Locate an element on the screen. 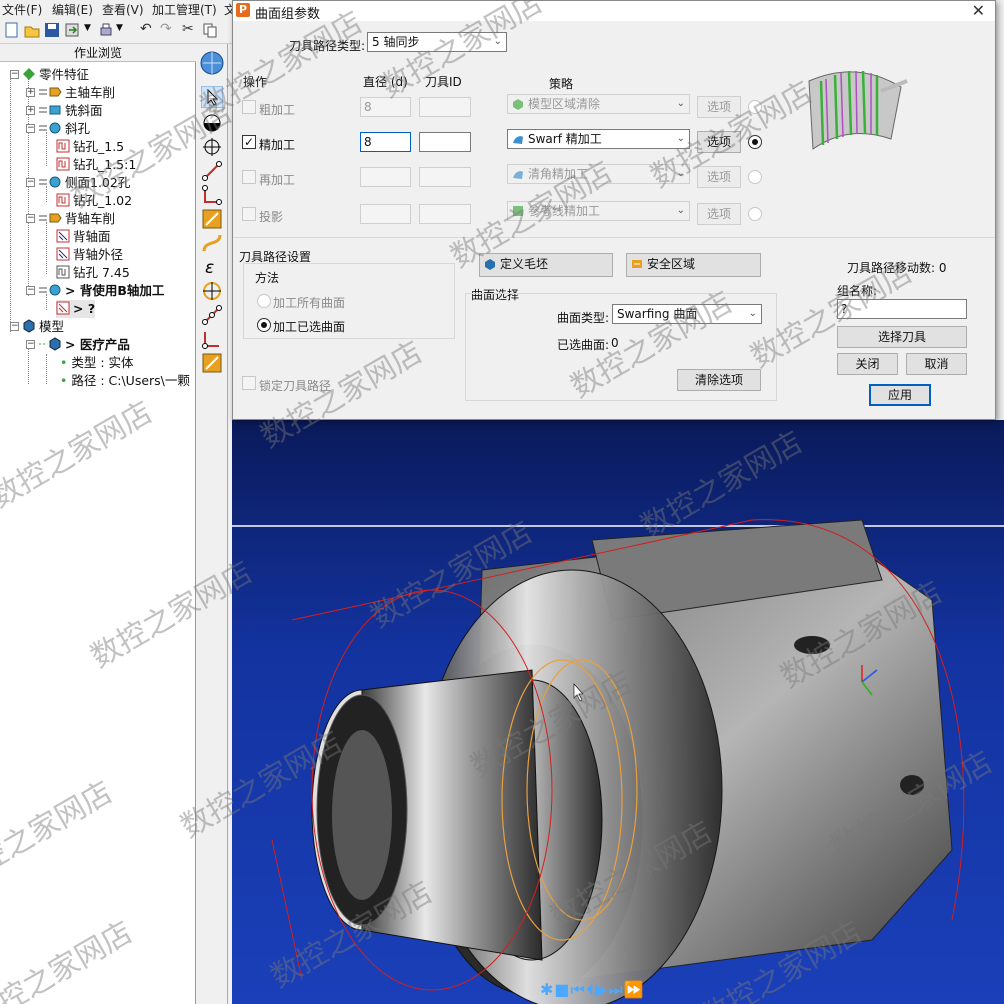 This screenshot has width=1004, height=1004. stop-icon: ■ is located at coordinates (562, 989).